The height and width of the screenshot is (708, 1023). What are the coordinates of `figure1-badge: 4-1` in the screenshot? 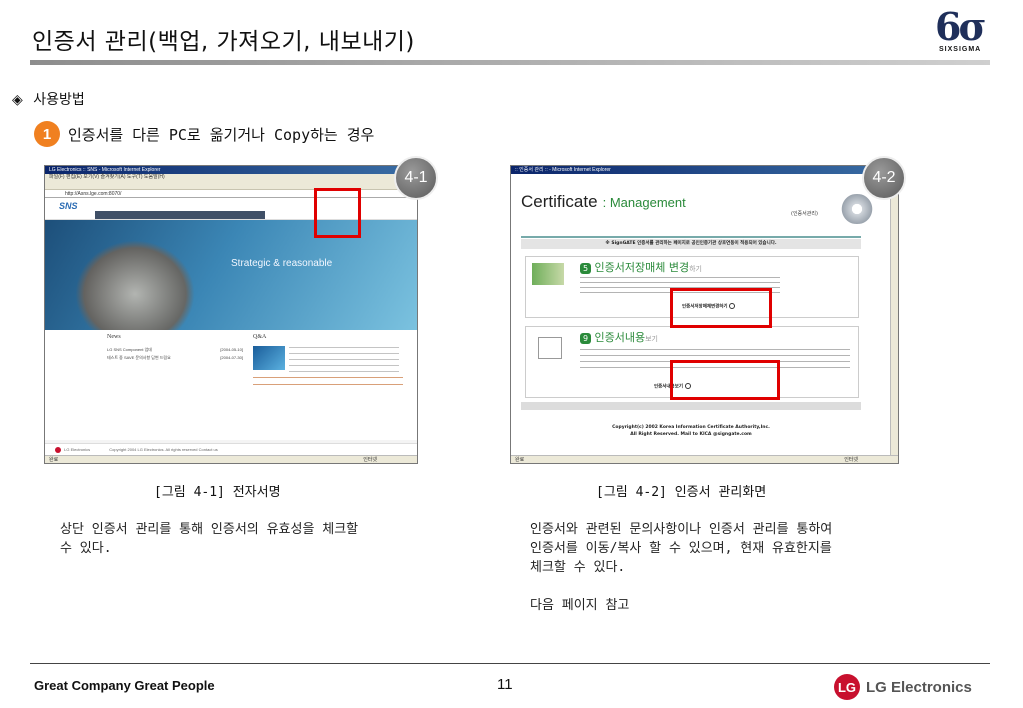 It's located at (416, 178).